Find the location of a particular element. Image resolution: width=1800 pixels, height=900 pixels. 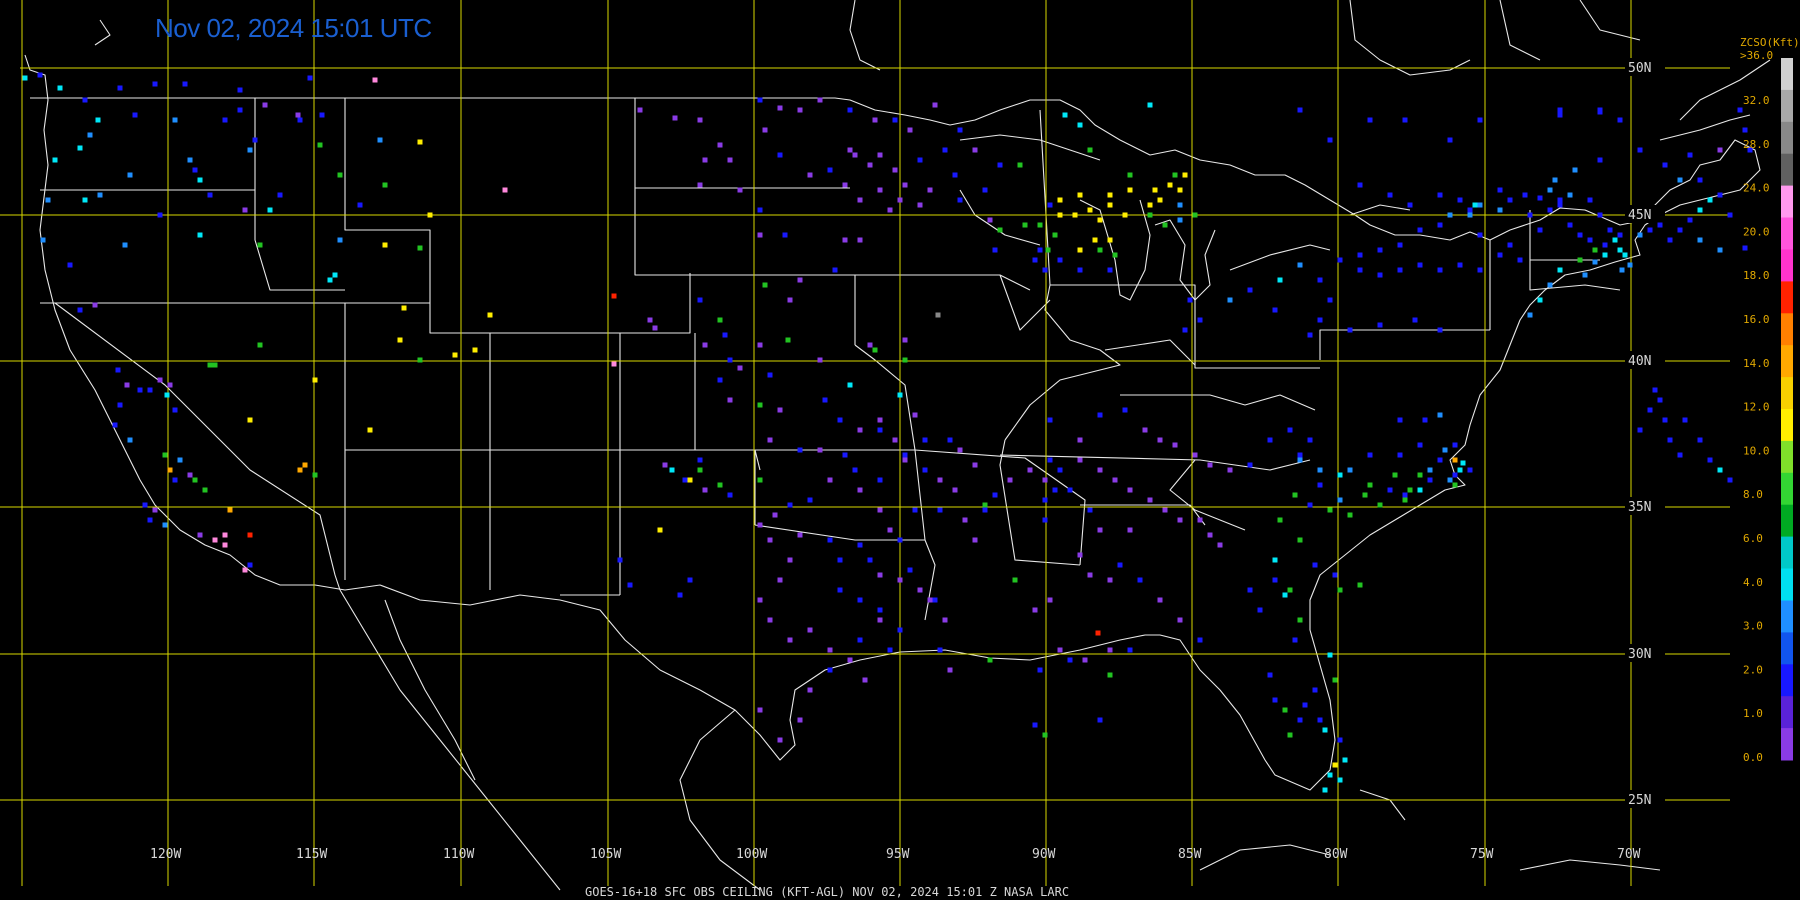

observation-timestamp: Nov 02, 2024 15:01 UTC is located at coordinates (293, 28).